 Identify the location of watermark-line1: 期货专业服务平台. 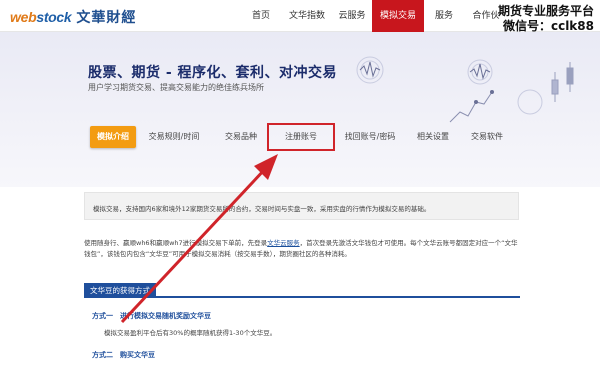
(545, 11).